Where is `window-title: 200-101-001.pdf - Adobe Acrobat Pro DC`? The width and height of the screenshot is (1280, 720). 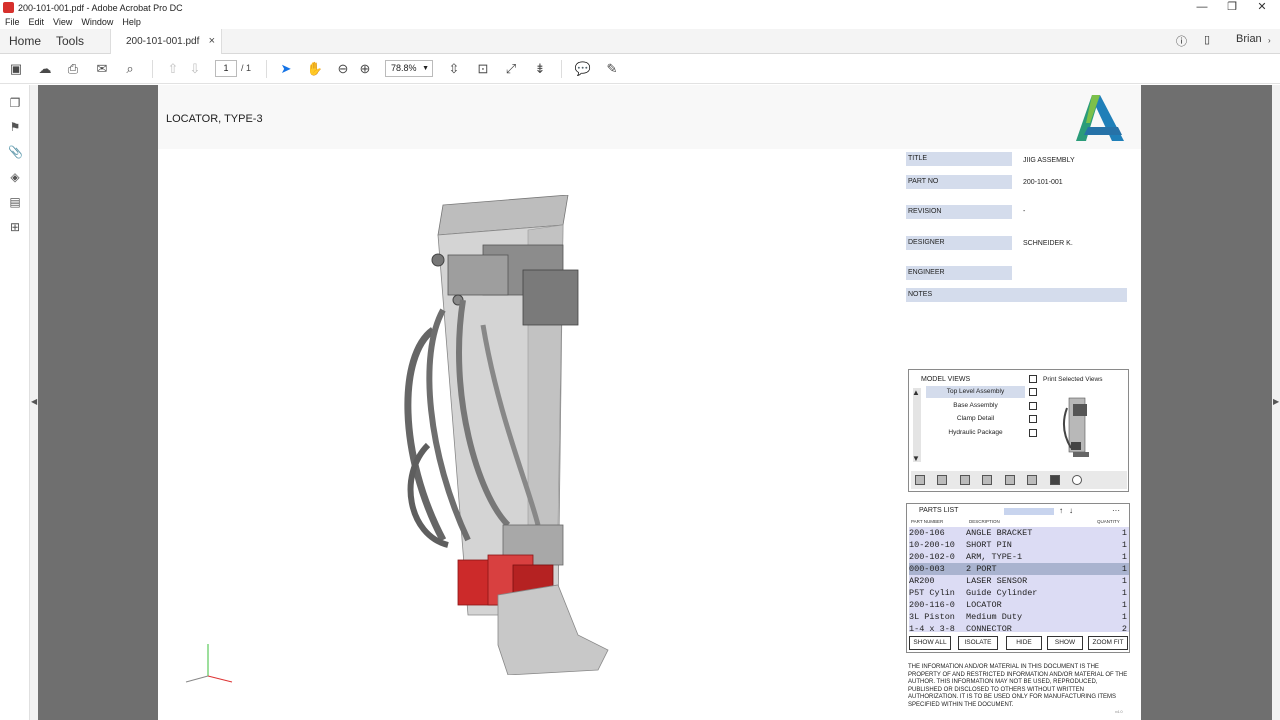
window-title: 200-101-001.pdf - Adobe Acrobat Pro DC is located at coordinates (100, 7).